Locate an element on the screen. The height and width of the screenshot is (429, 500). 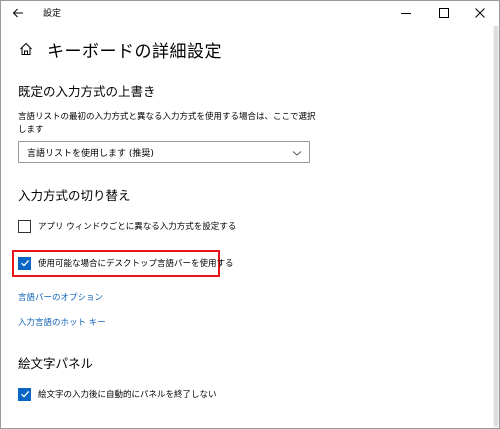
override-description: 言語リストの最初の入力方式と異なる入力方式を使用する場合は、ここで選択します is located at coordinates (167, 123).